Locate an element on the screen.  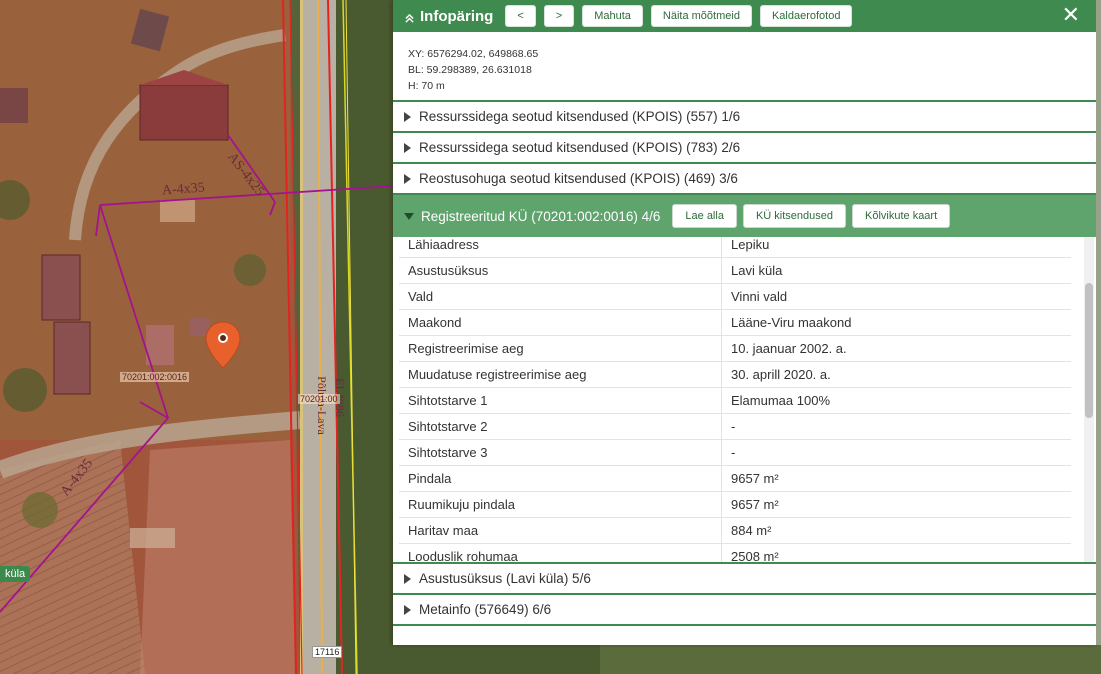
attribute-key: Pindala is located at coordinates (560, 478).